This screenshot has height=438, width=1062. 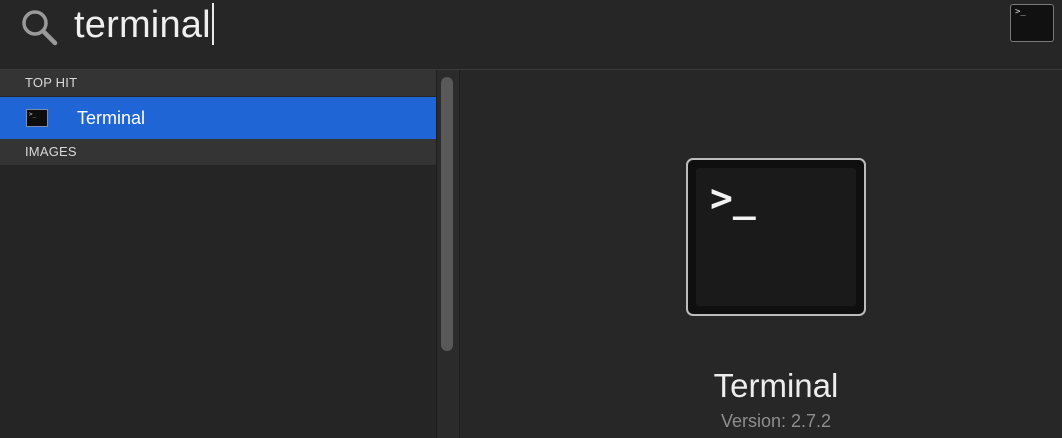 What do you see at coordinates (776, 385) in the screenshot?
I see `preview-app-name: Terminal` at bounding box center [776, 385].